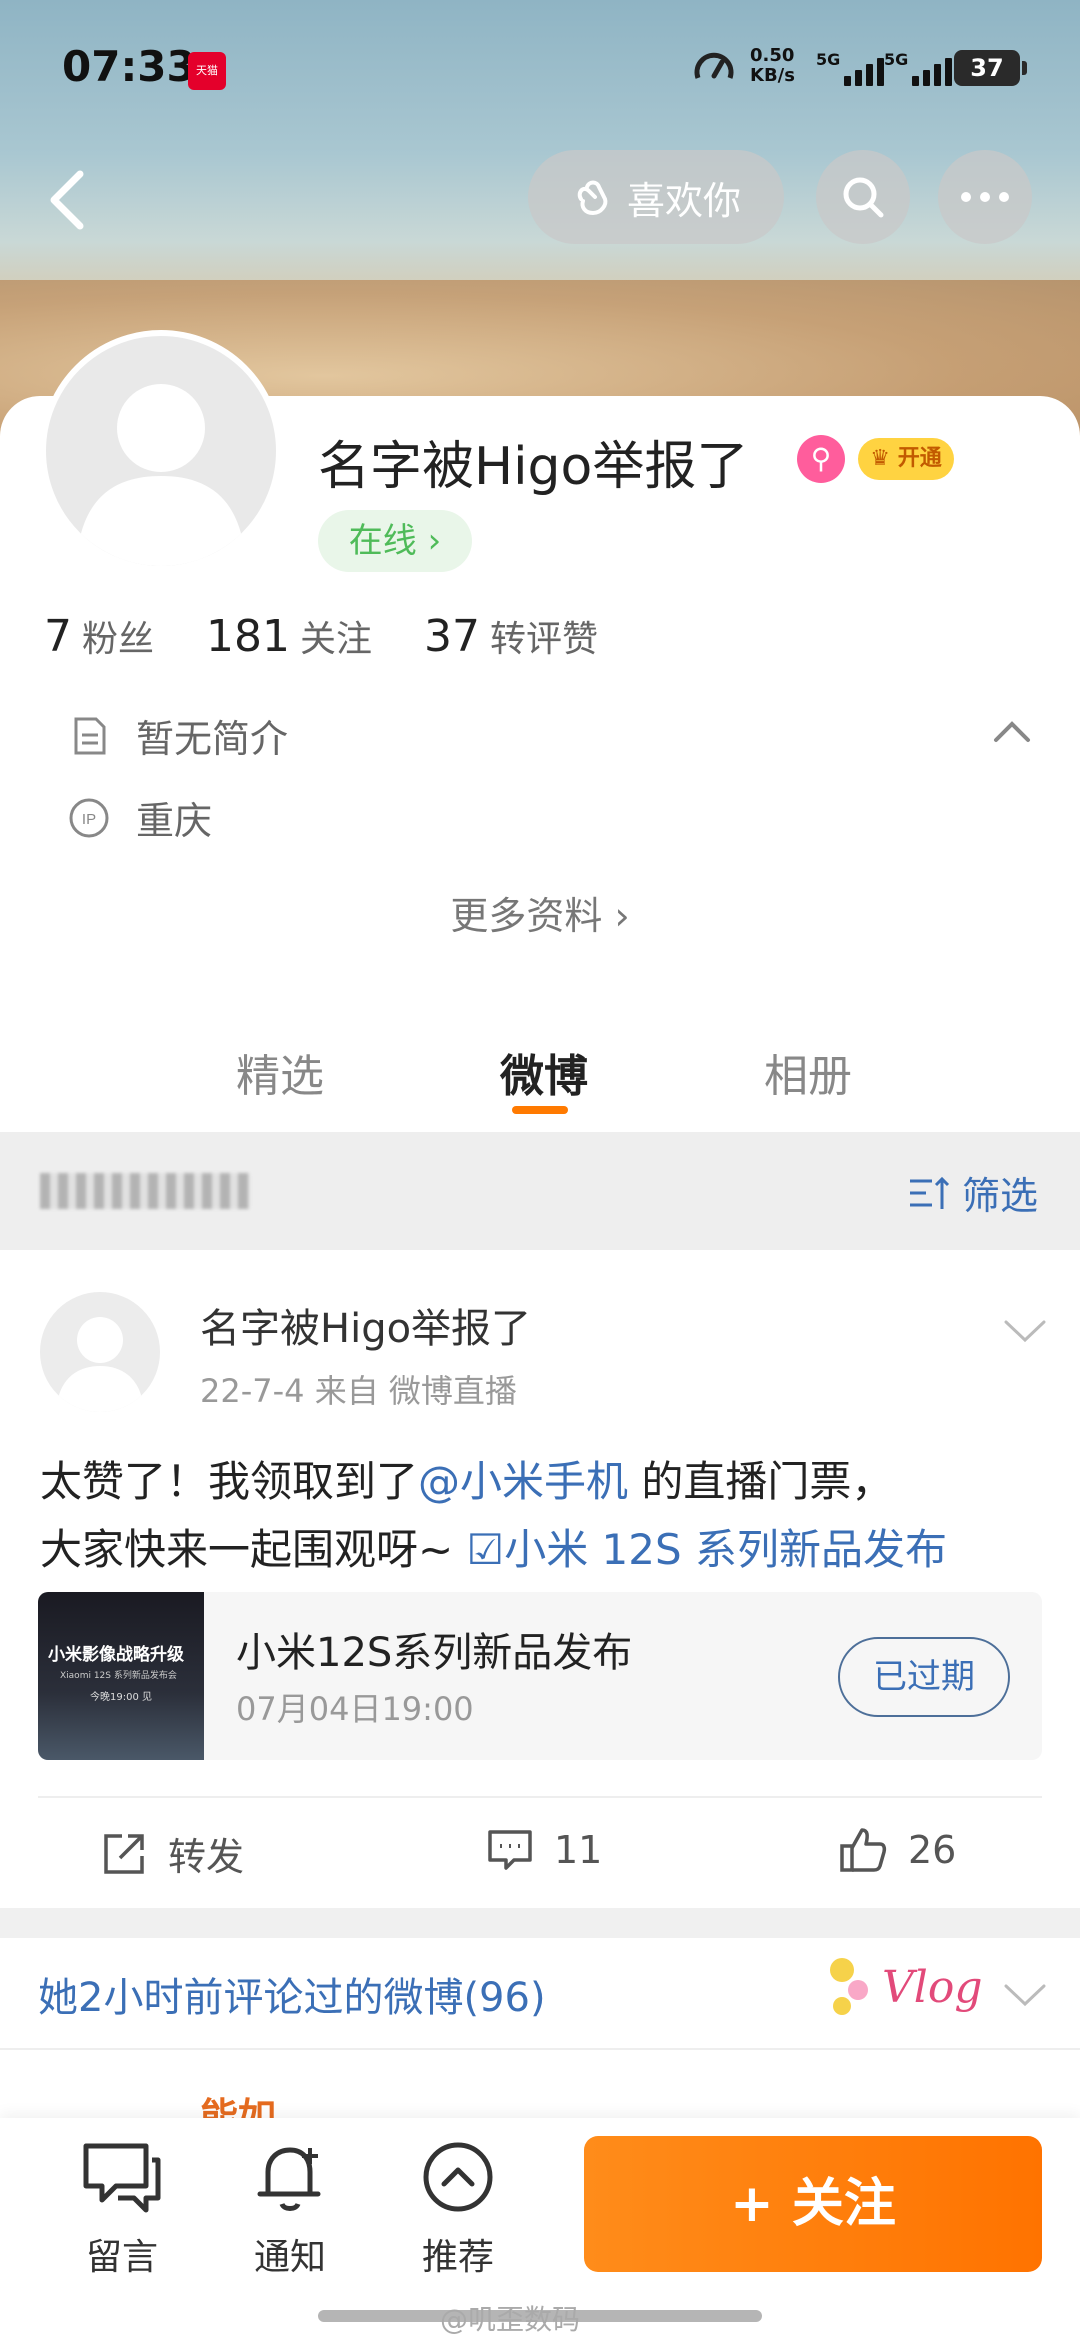  I want to click on tmall-app-icon: 天猫, so click(207, 71).